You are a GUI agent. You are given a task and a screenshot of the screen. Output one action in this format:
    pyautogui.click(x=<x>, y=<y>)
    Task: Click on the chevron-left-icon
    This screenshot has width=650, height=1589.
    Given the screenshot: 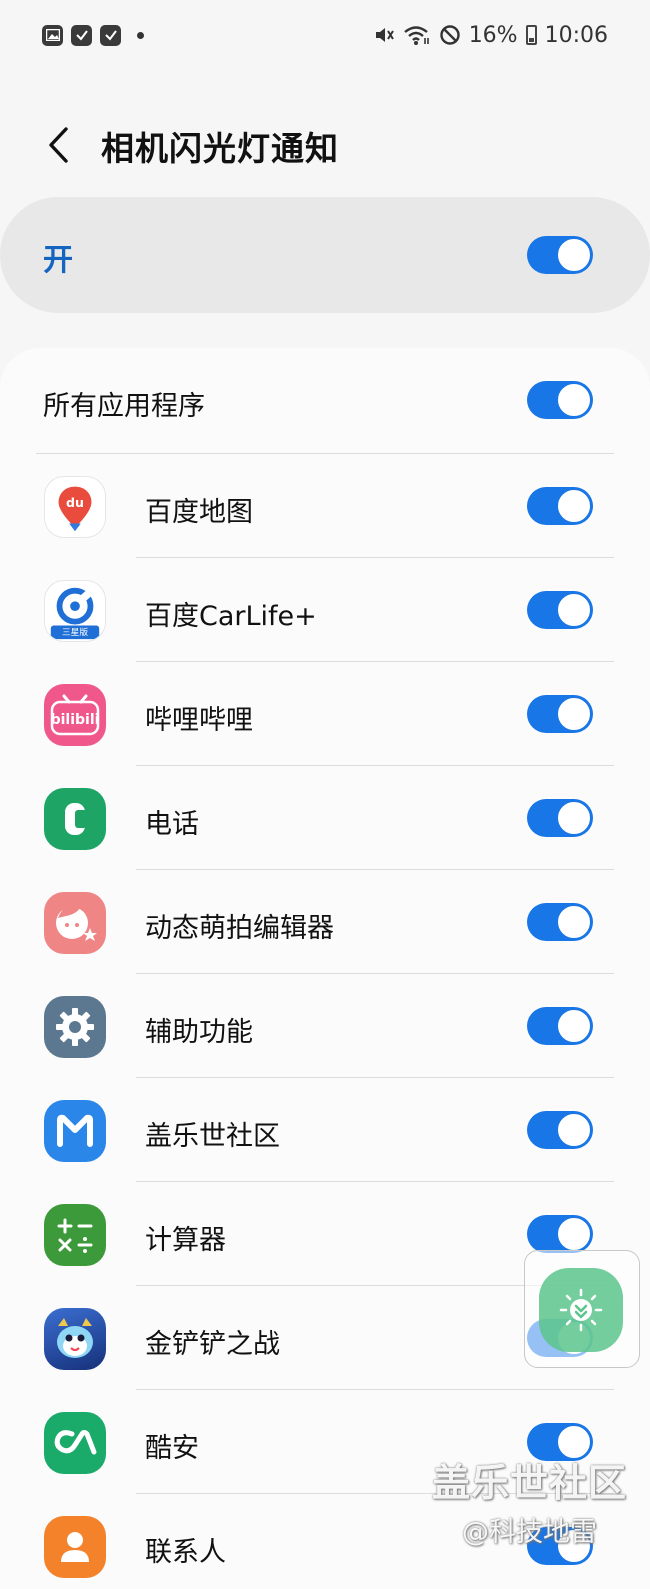 What is the action you would take?
    pyautogui.click(x=58, y=145)
    